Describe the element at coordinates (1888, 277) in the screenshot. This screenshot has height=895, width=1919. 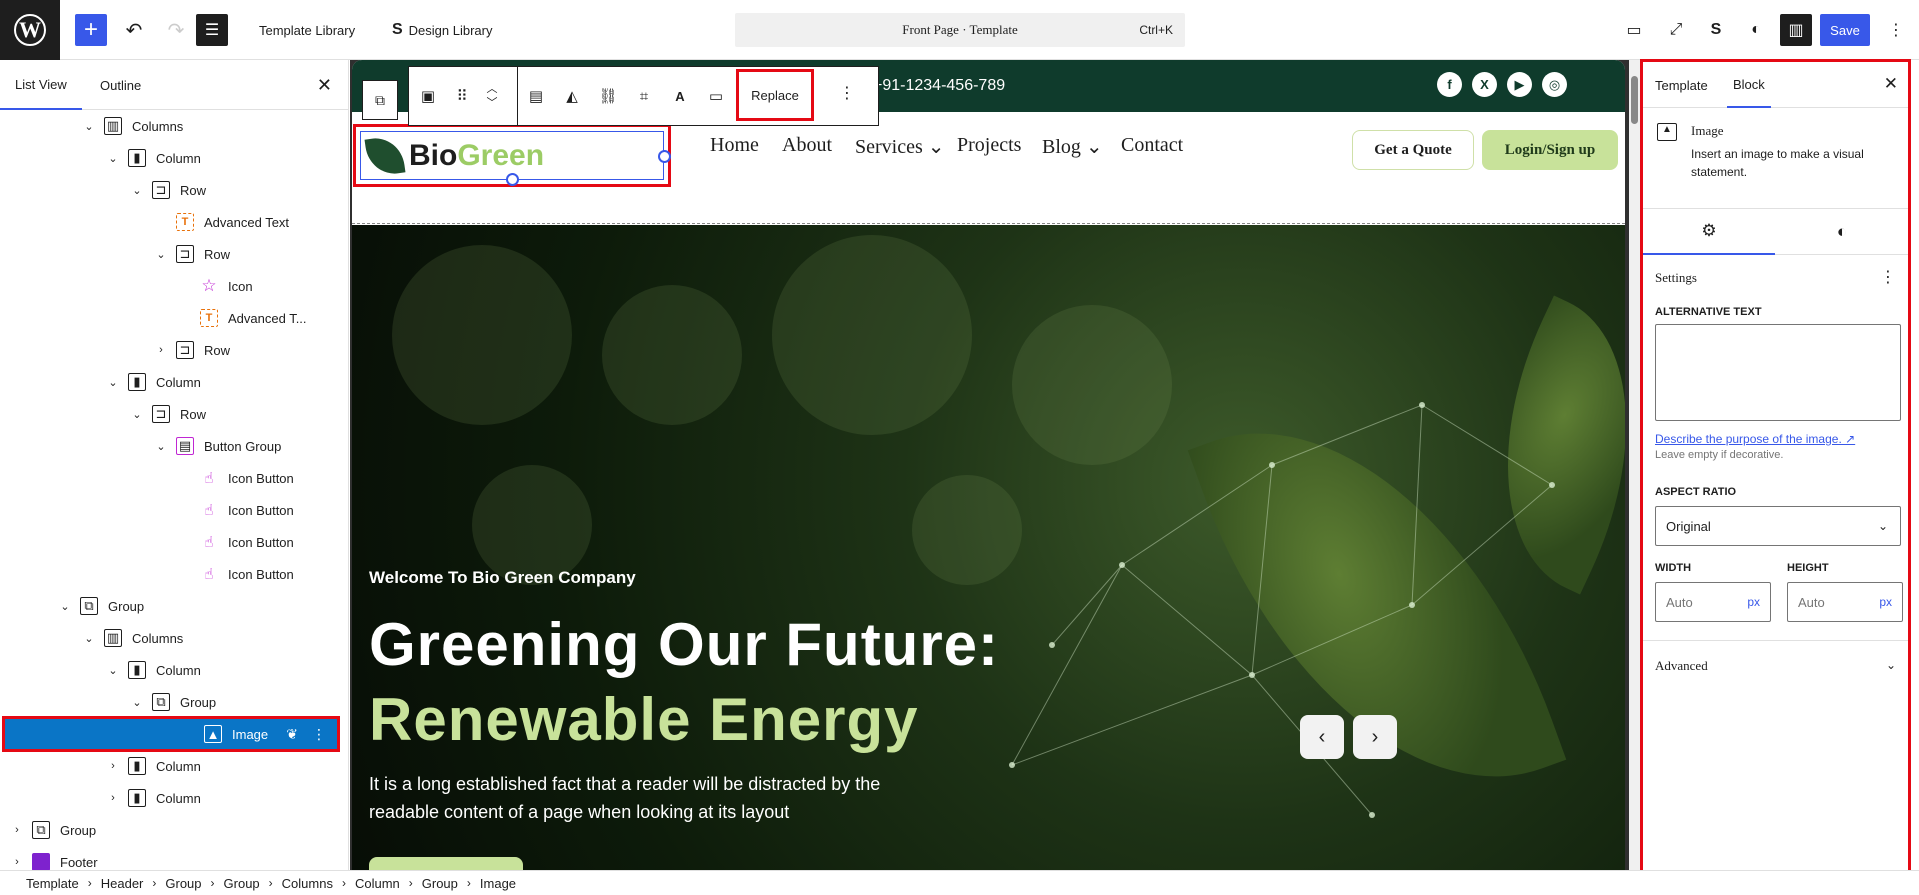
I see `settings-more-icon: ⋮` at that location.